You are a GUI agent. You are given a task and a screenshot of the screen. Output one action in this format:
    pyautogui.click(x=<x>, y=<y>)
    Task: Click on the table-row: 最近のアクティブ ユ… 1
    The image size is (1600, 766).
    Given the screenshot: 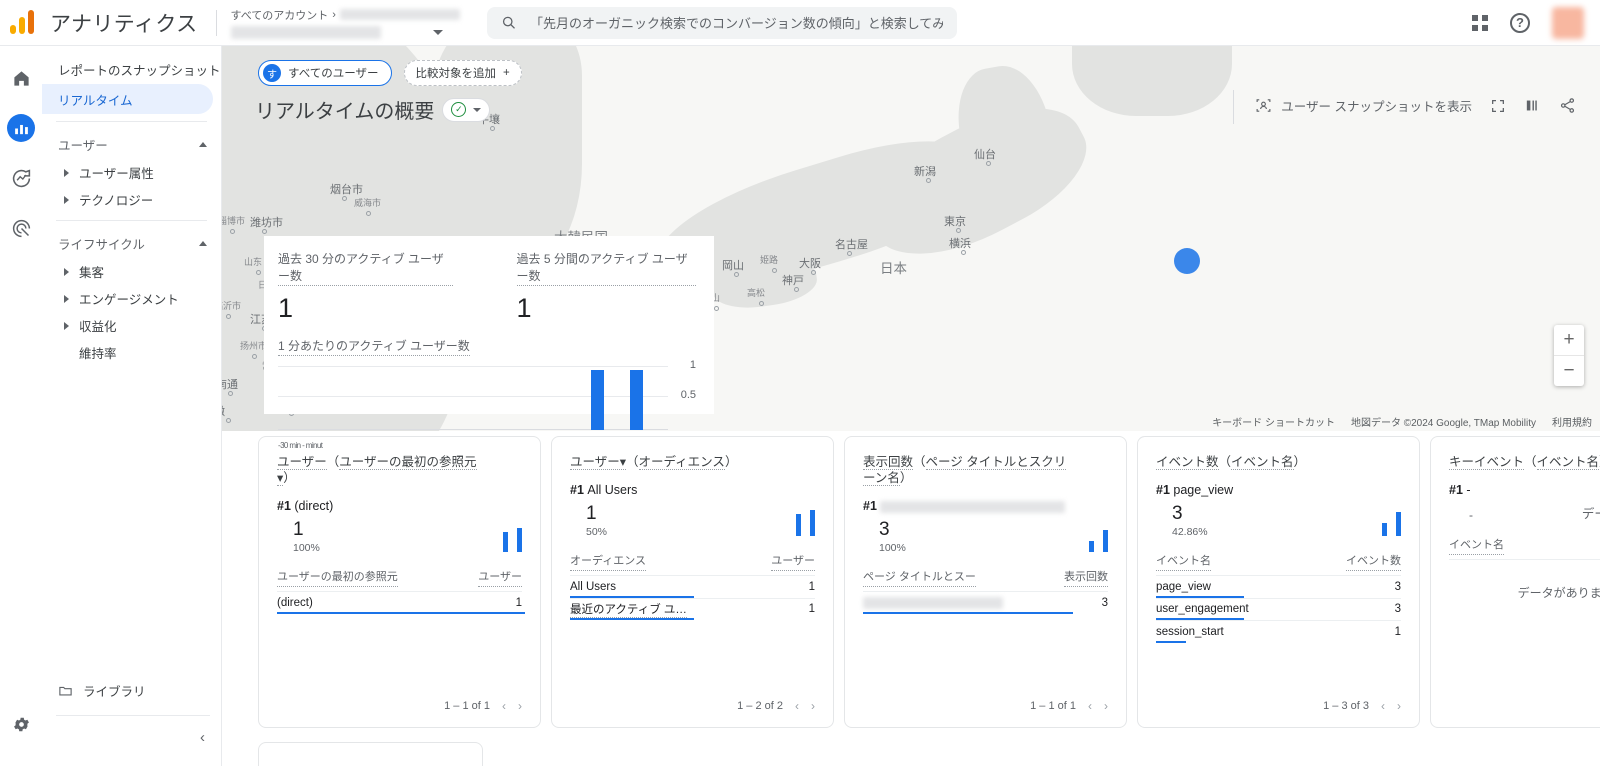 What is the action you would take?
    pyautogui.click(x=692, y=608)
    